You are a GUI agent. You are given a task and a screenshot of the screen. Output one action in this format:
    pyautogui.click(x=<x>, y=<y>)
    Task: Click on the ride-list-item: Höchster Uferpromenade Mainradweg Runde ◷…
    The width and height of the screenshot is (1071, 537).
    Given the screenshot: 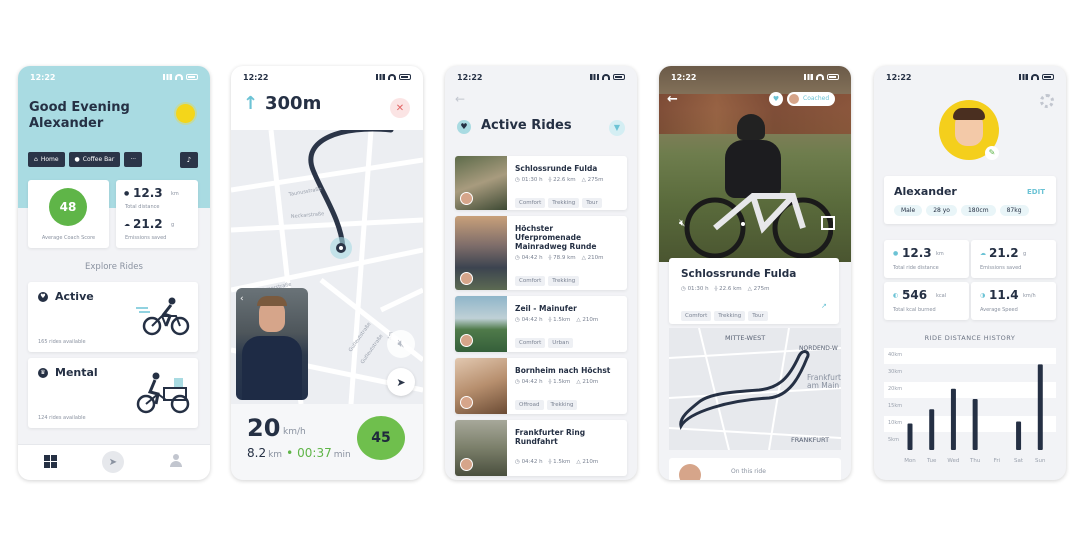 What is the action you would take?
    pyautogui.click(x=541, y=253)
    